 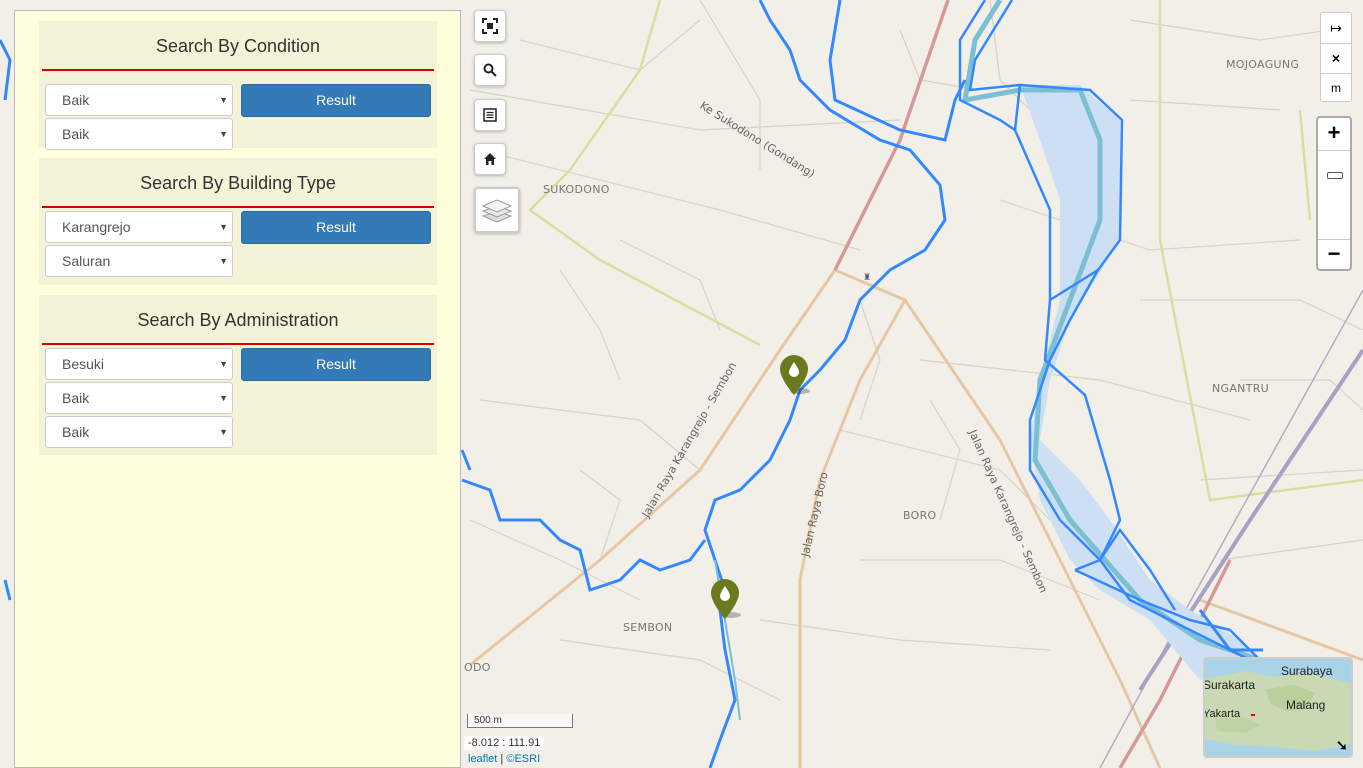 I want to click on section-condition: Search By Condition Baik ▼ Baik ▼ Result, so click(x=238, y=85).